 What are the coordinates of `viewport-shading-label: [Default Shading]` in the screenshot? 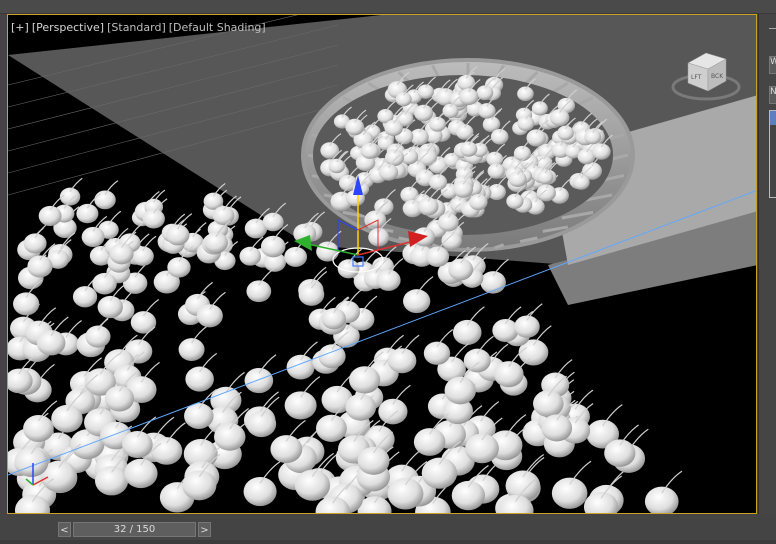 It's located at (217, 27).